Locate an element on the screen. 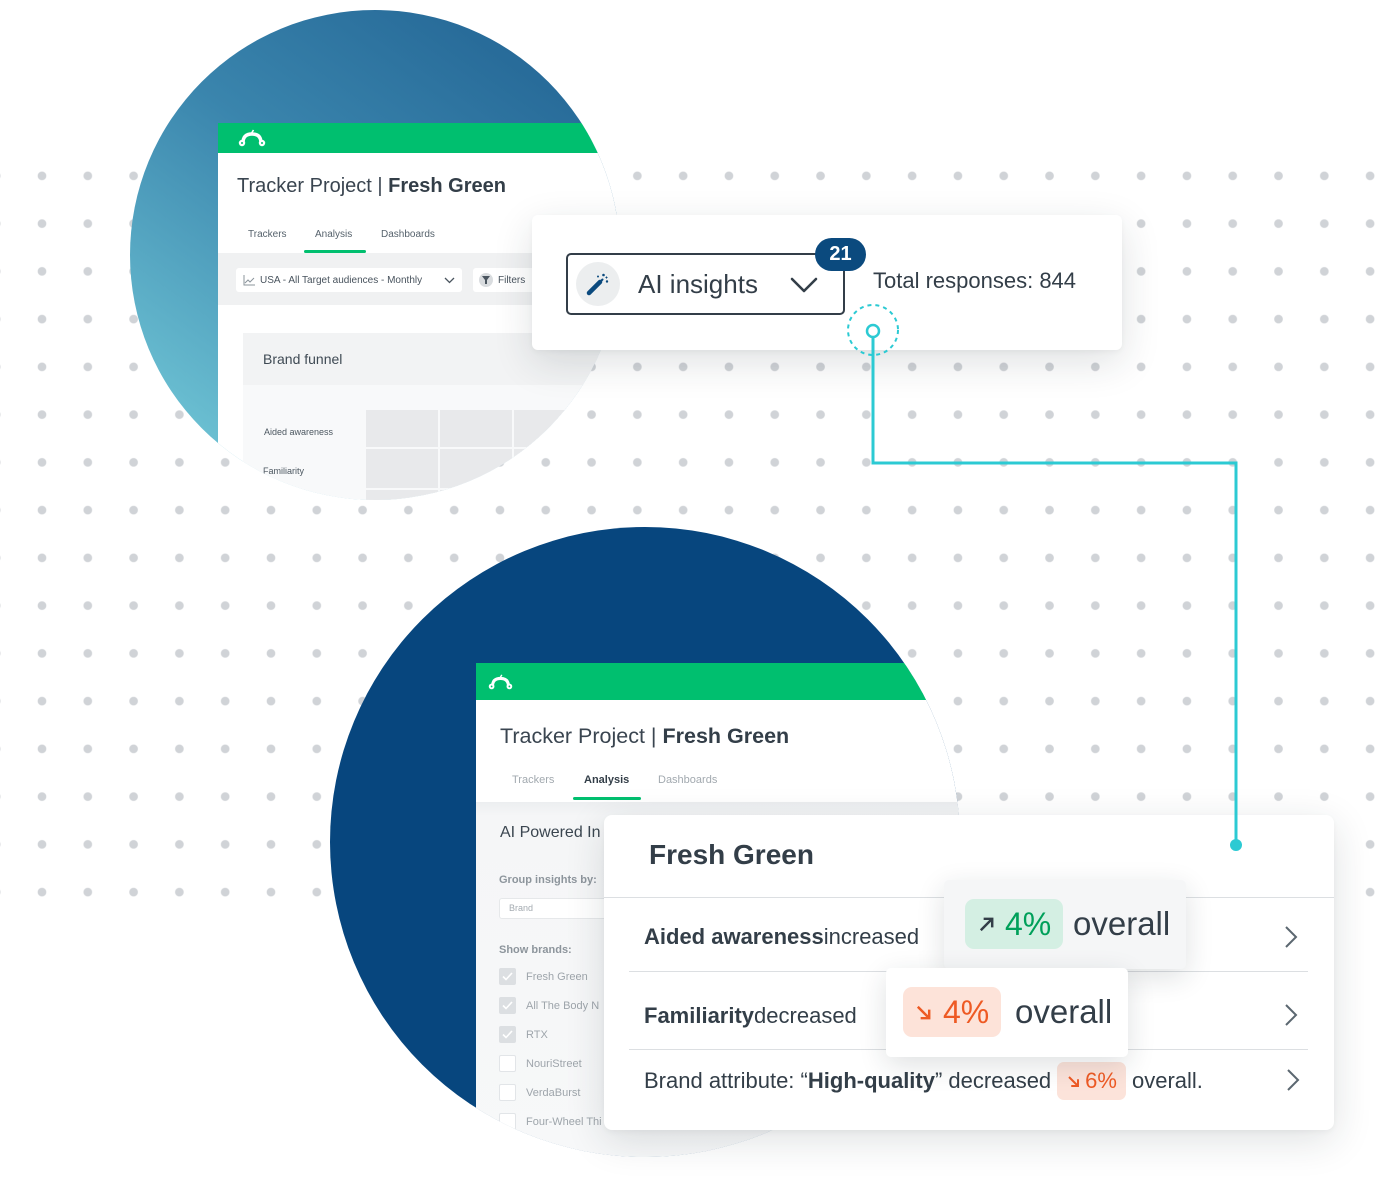 The image size is (1400, 1184). brand-label: RTX is located at coordinates (537, 1035).